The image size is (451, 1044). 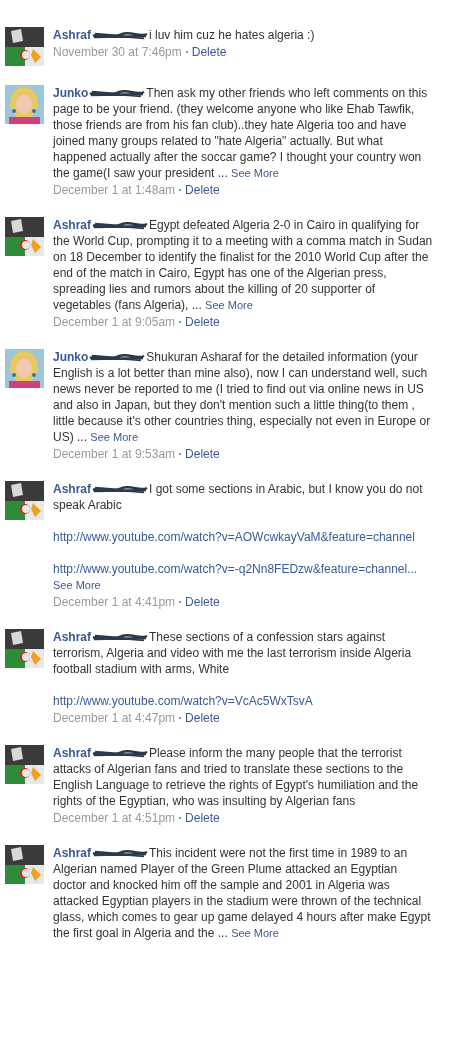 I want to click on comment-text: Ashraf i luv him cuz he hates algeria :), so click(x=184, y=35).